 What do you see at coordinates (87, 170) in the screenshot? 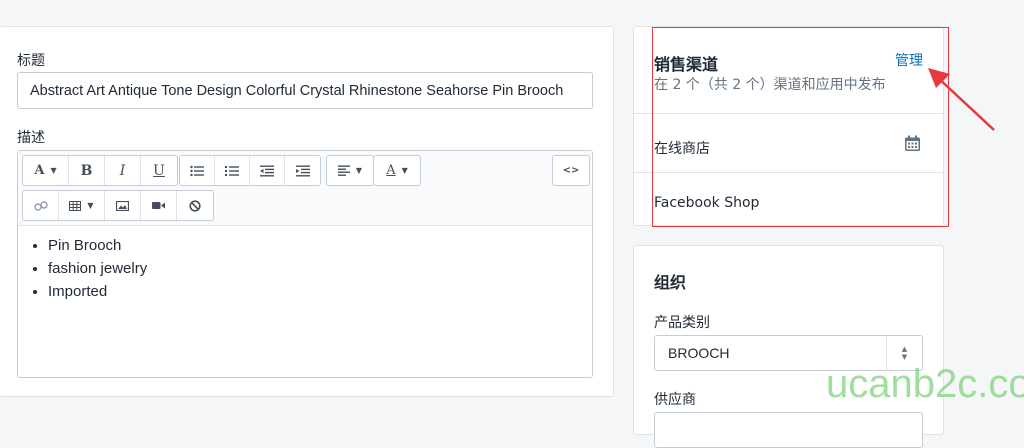
I see `bold-button: B` at bounding box center [87, 170].